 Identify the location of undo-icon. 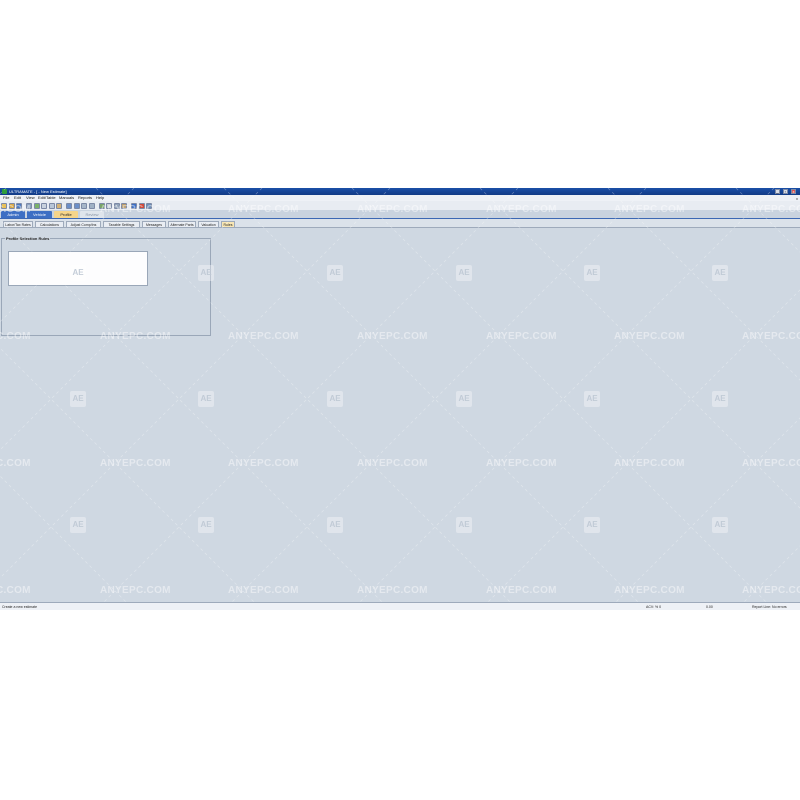
(69, 205).